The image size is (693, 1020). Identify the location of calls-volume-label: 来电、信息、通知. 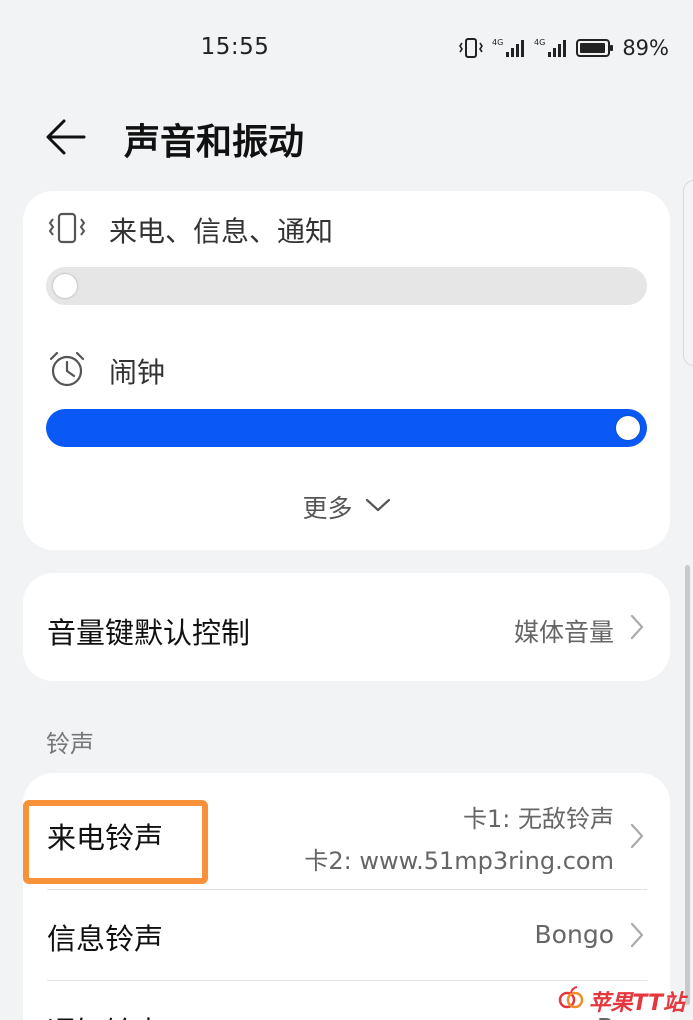
(221, 231).